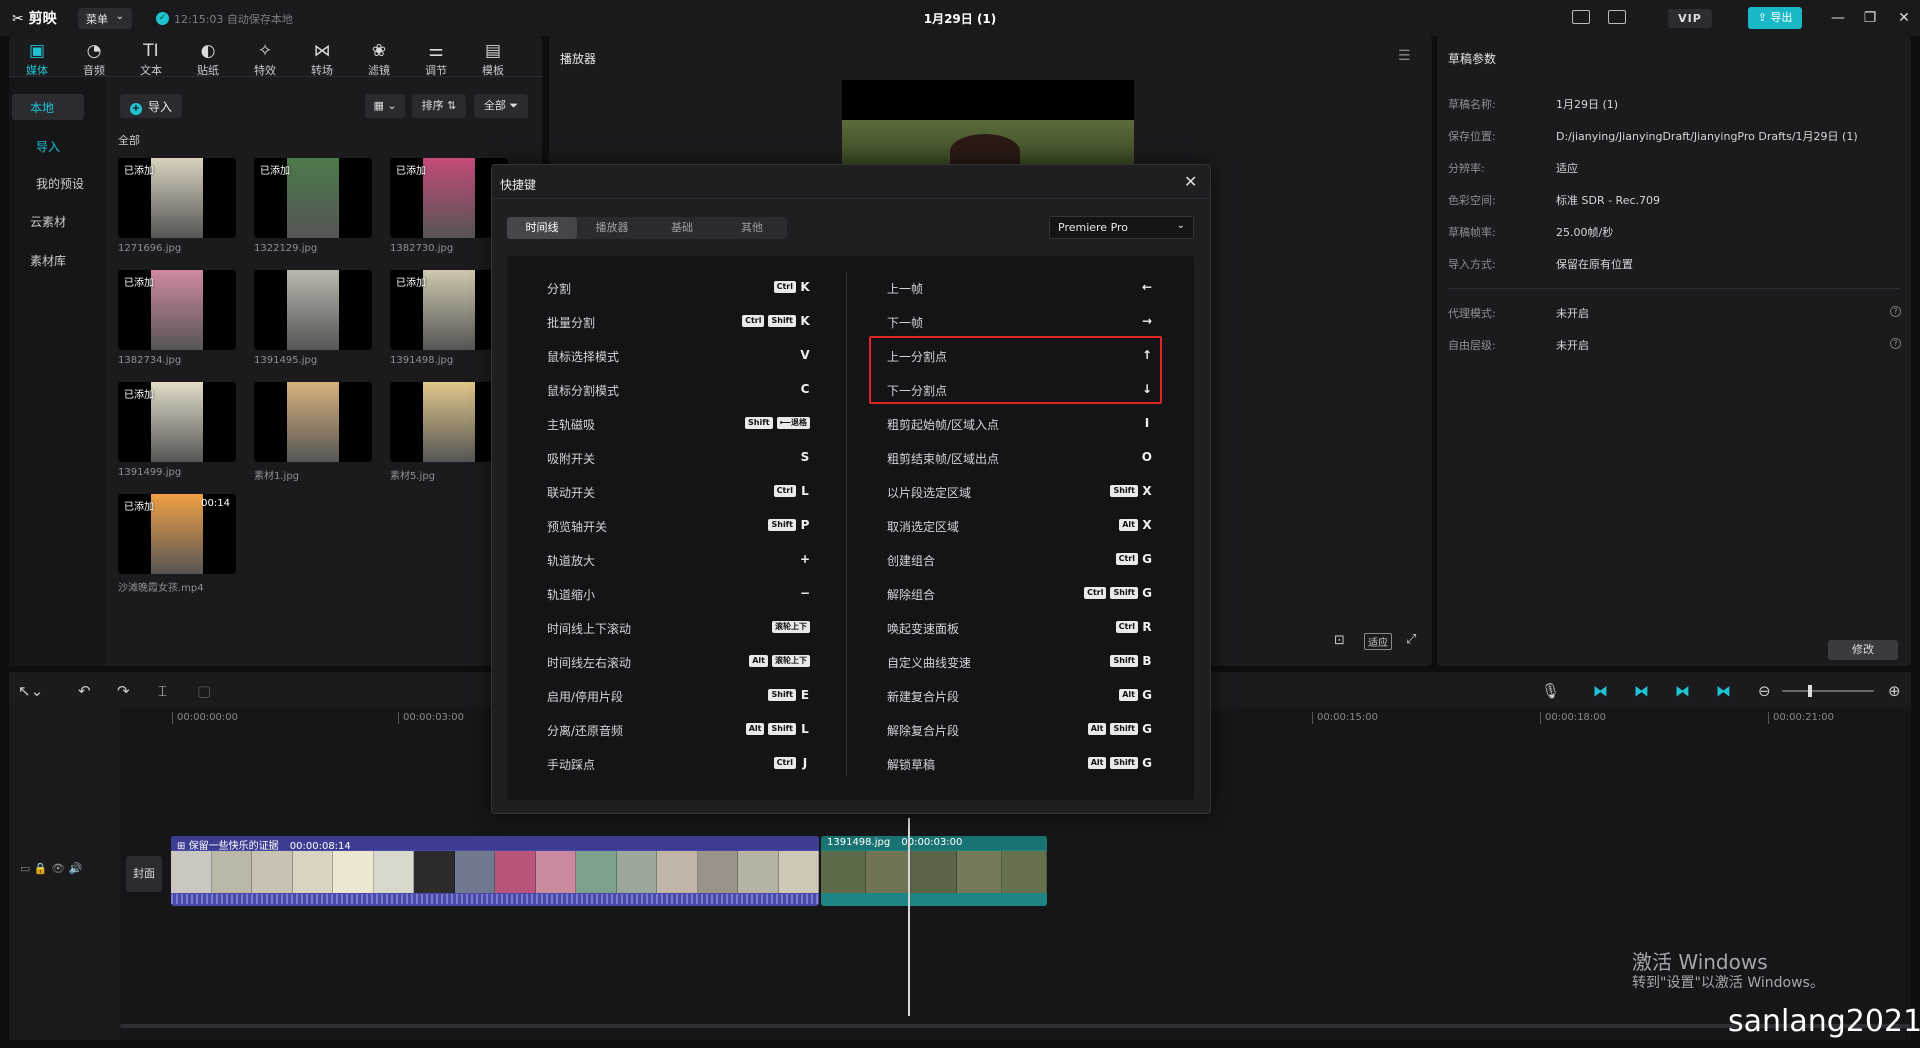  Describe the element at coordinates (735, 389) in the screenshot. I see `shortcut-keys: C` at that location.